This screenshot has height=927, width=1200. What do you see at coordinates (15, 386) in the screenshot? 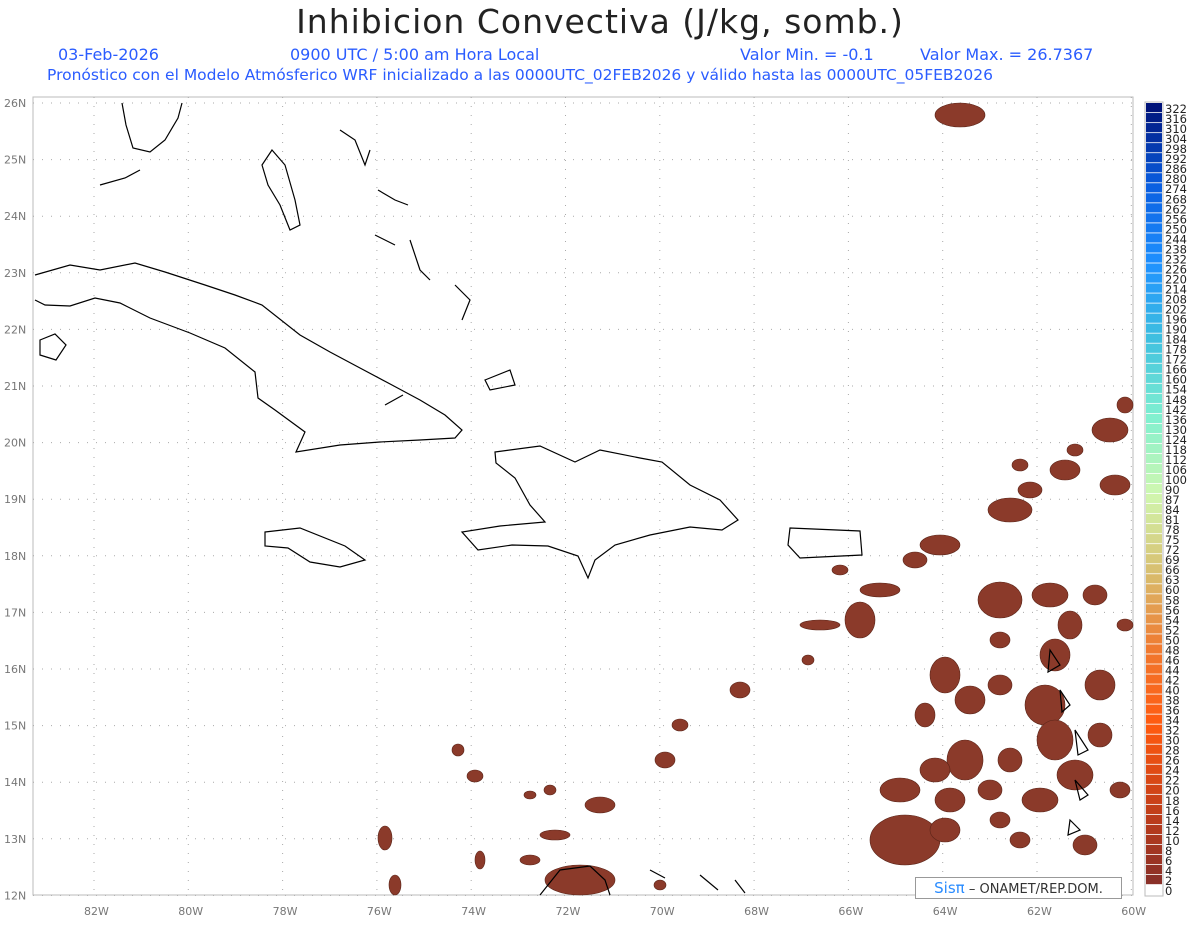
I see `lat-label: 21N` at bounding box center [15, 386].